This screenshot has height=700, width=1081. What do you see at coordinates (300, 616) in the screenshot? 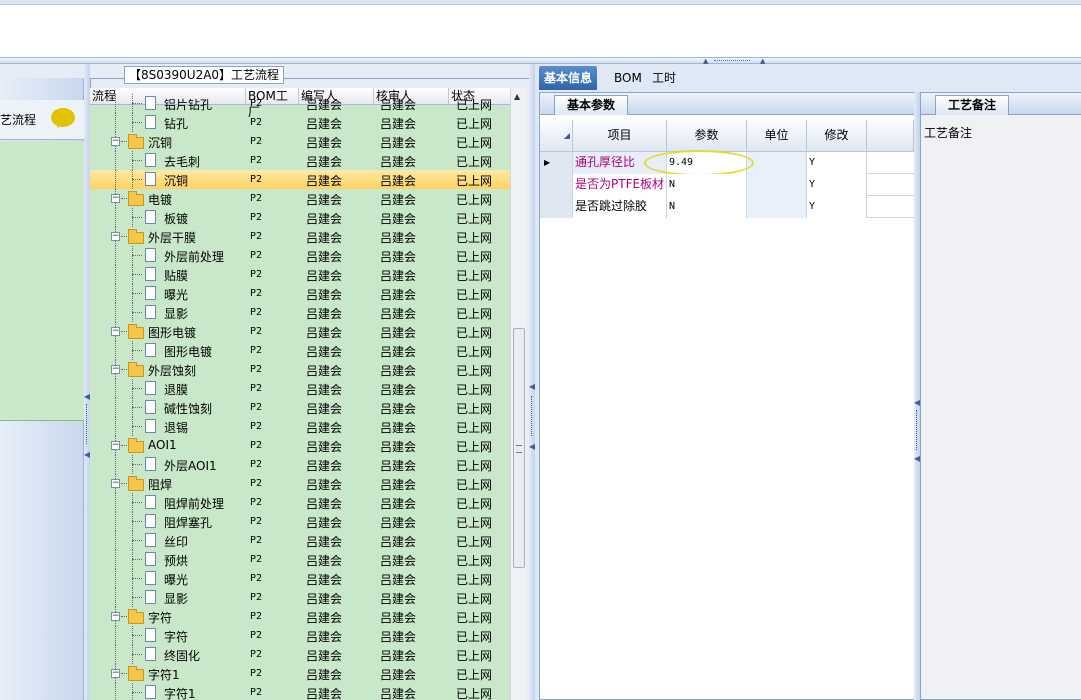
I see `tree-row: − 字符 P2 吕建会 吕建会 已上网` at bounding box center [300, 616].